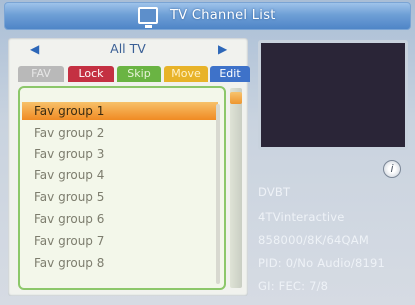 Image resolution: width=415 pixels, height=305 pixels. I want to click on list-scrollbar, so click(218, 194).